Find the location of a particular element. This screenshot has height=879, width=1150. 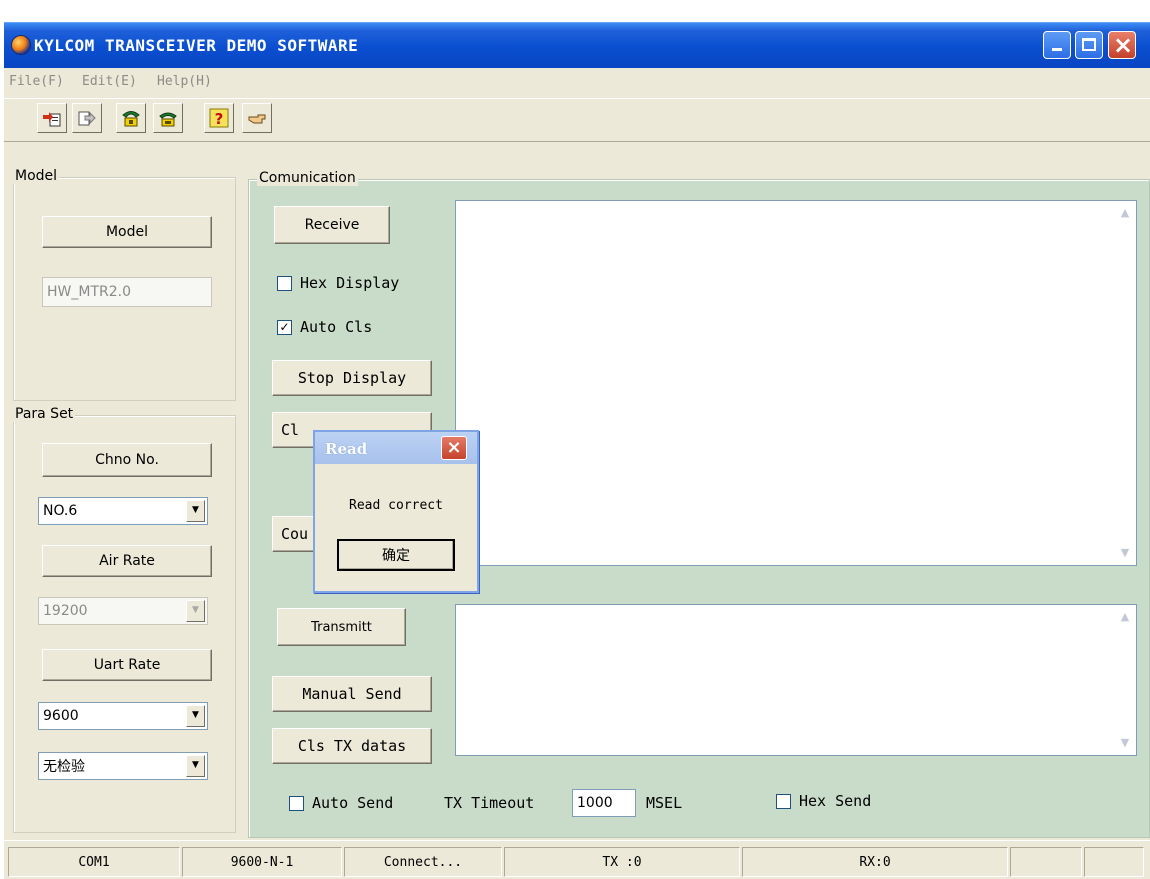

hex-display-label: Hex Display is located at coordinates (350, 283).